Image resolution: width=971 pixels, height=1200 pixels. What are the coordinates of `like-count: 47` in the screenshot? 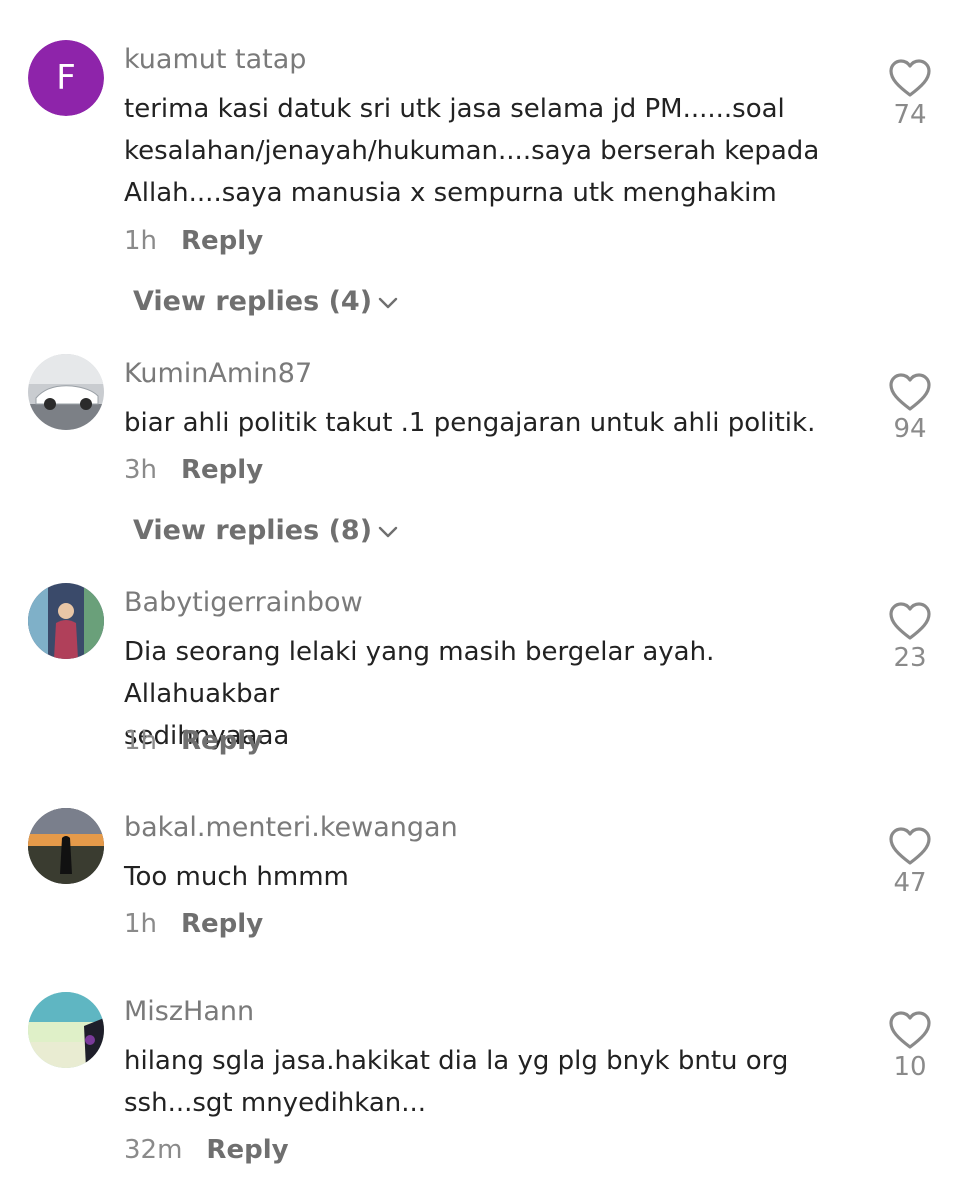 It's located at (910, 883).